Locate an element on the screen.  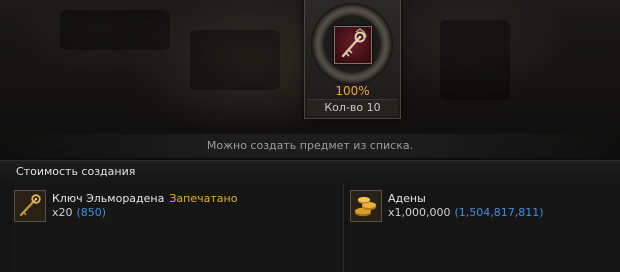
owned-quantity: (1,504,817,811) is located at coordinates (499, 212).